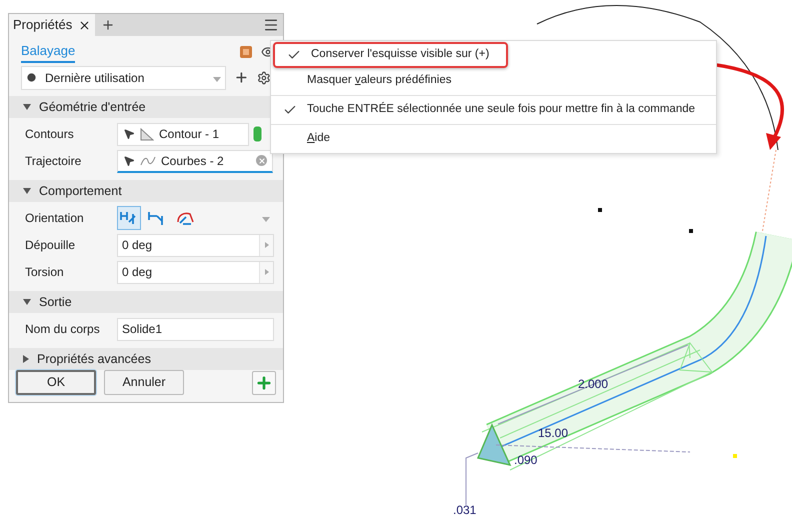 The width and height of the screenshot is (792, 519). I want to click on section-title: Propriétés avancées, so click(94, 359).